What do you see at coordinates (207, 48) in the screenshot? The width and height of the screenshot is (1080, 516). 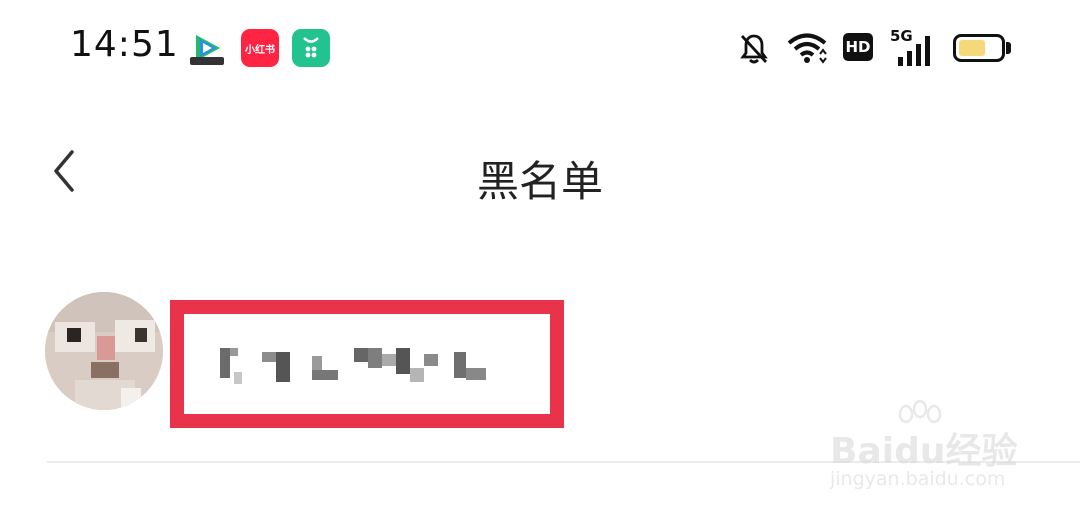 I see `tencent-video-icon` at bounding box center [207, 48].